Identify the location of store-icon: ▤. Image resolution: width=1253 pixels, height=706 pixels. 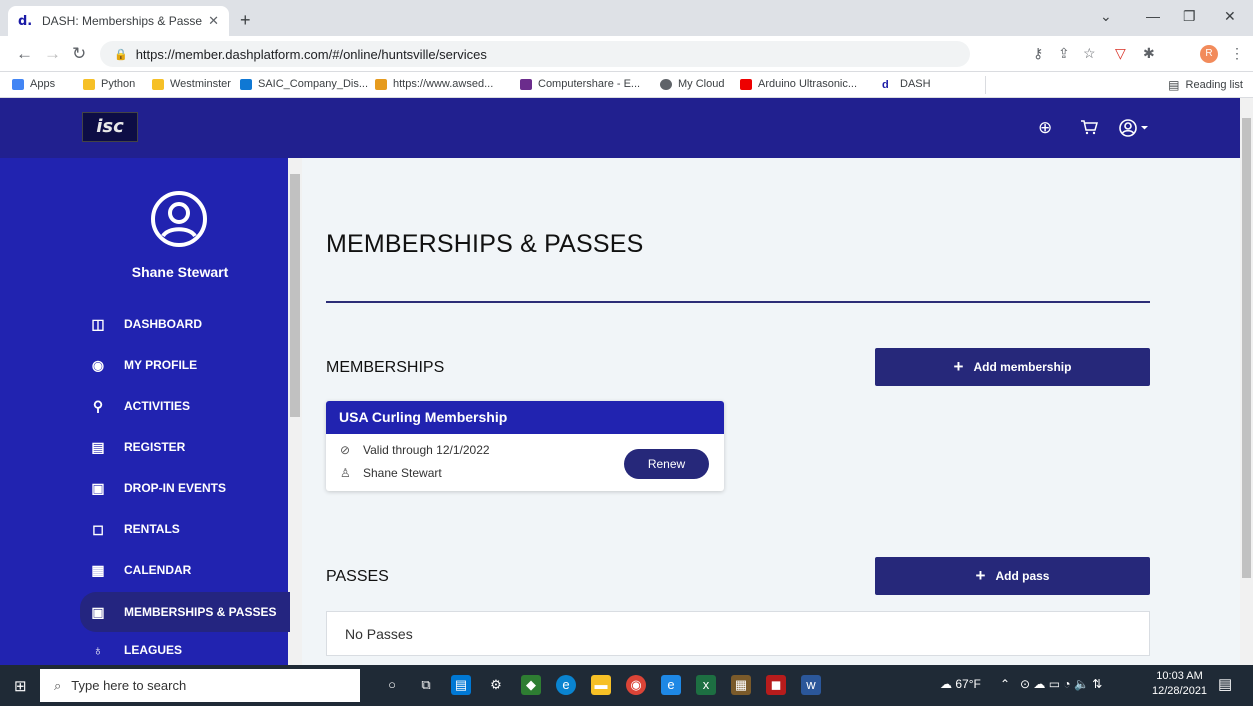
(461, 685).